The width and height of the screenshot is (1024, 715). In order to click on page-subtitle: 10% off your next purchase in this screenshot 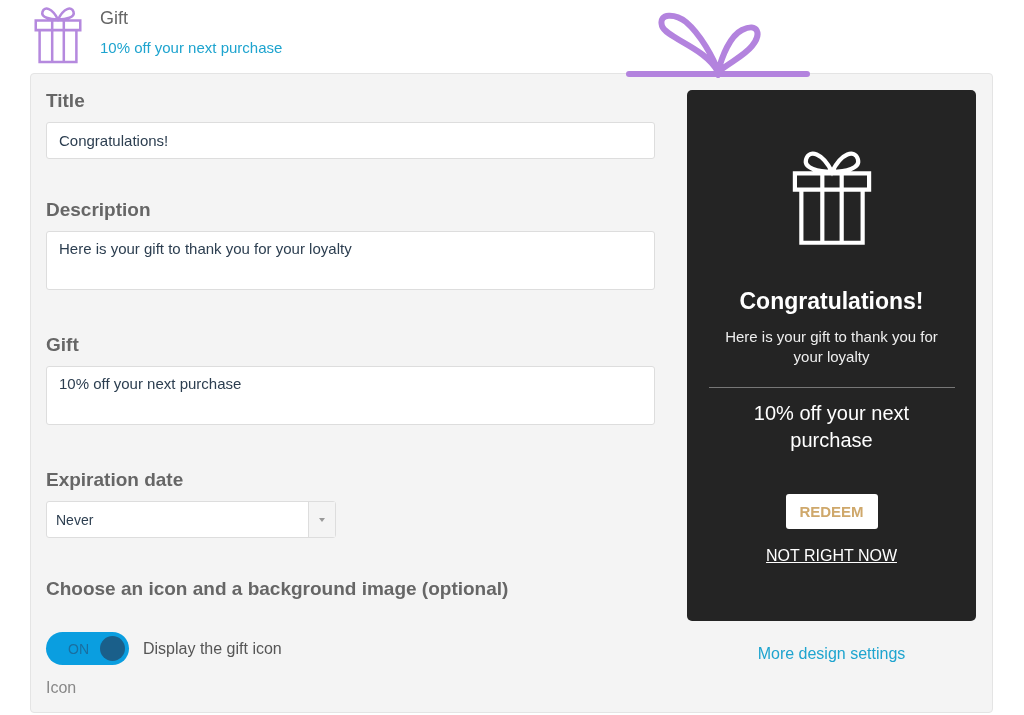, I will do `click(191, 47)`.